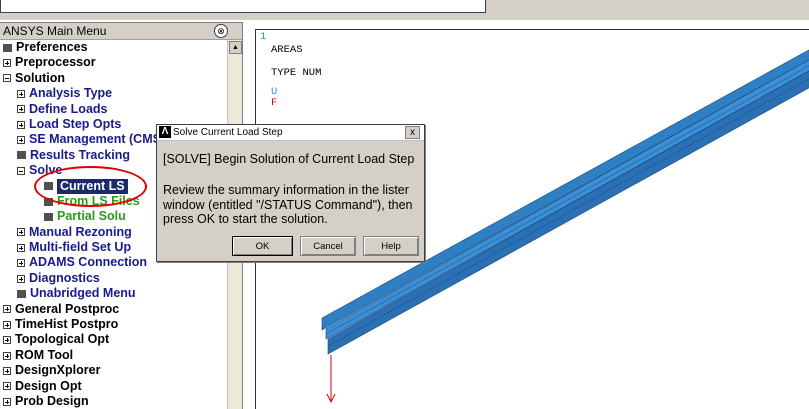 This screenshot has width=809, height=409. Describe the element at coordinates (58, 370) in the screenshot. I see `menu-item-label: DesignXplorer` at that location.